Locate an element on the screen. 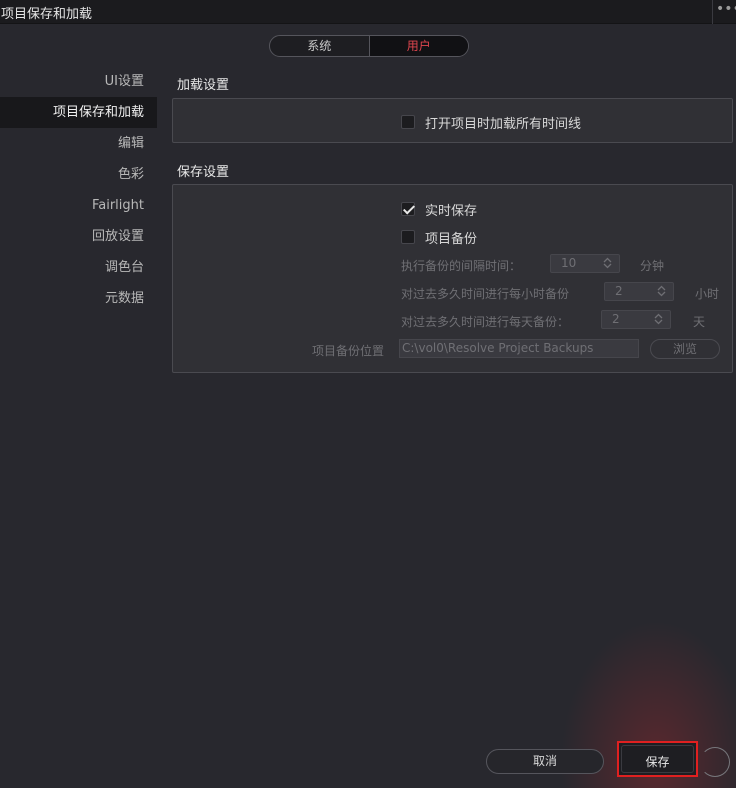 The height and width of the screenshot is (788, 736). sidebar-item-metadata: 元数据 is located at coordinates (78, 298).